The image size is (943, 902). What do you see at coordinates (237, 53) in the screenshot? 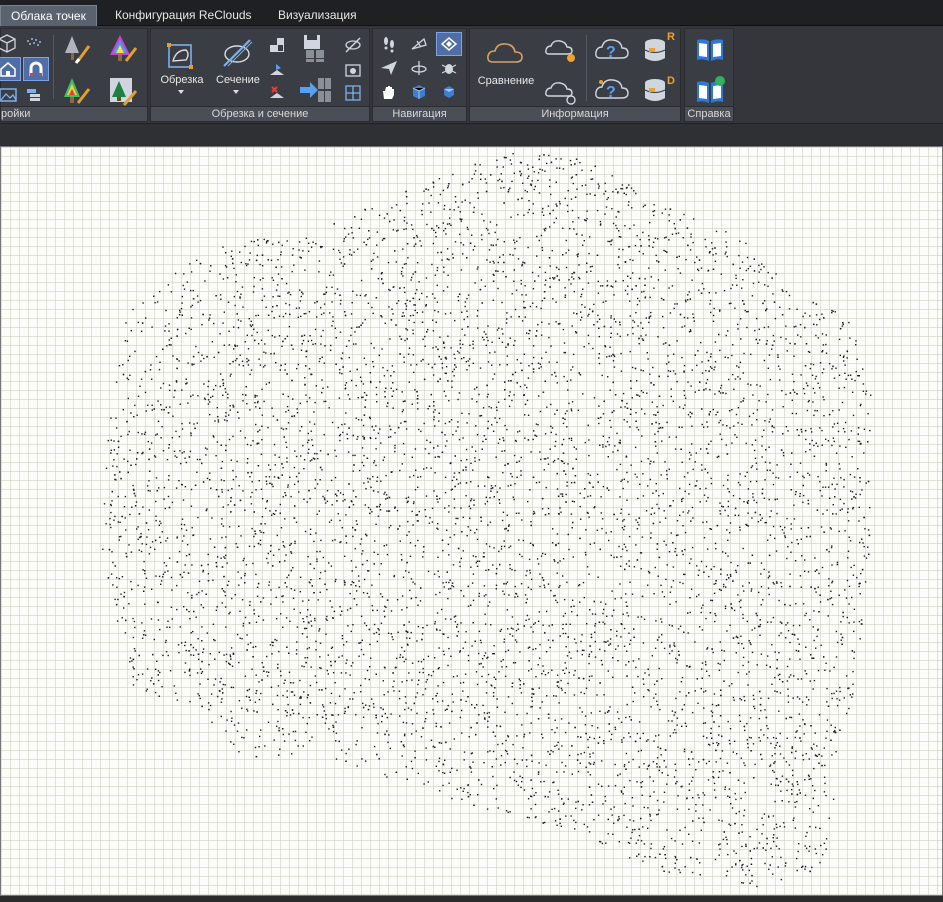
I see `section-button` at bounding box center [237, 53].